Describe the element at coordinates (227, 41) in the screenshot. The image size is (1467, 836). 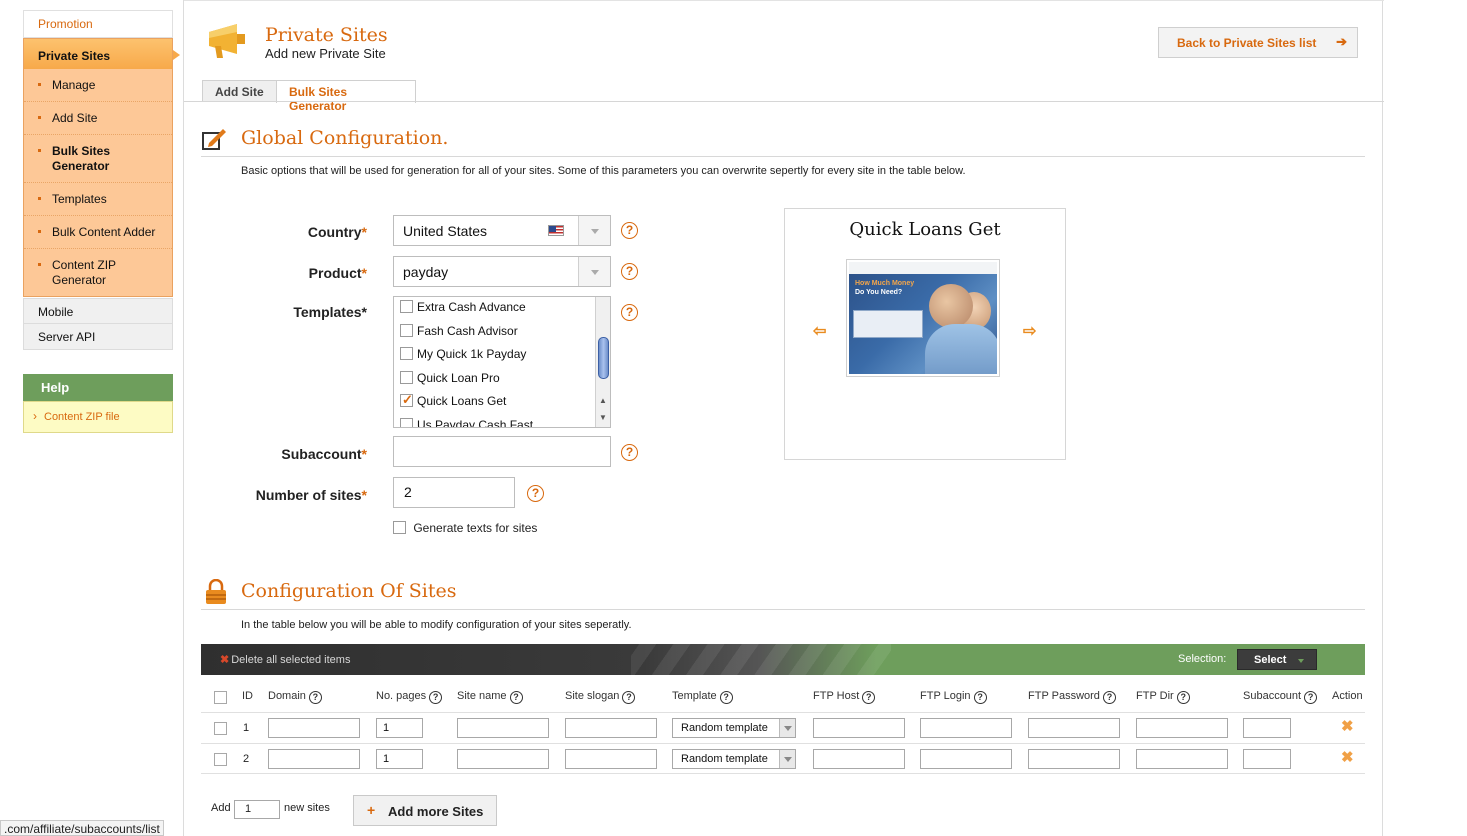
I see `megaphone-icon` at that location.